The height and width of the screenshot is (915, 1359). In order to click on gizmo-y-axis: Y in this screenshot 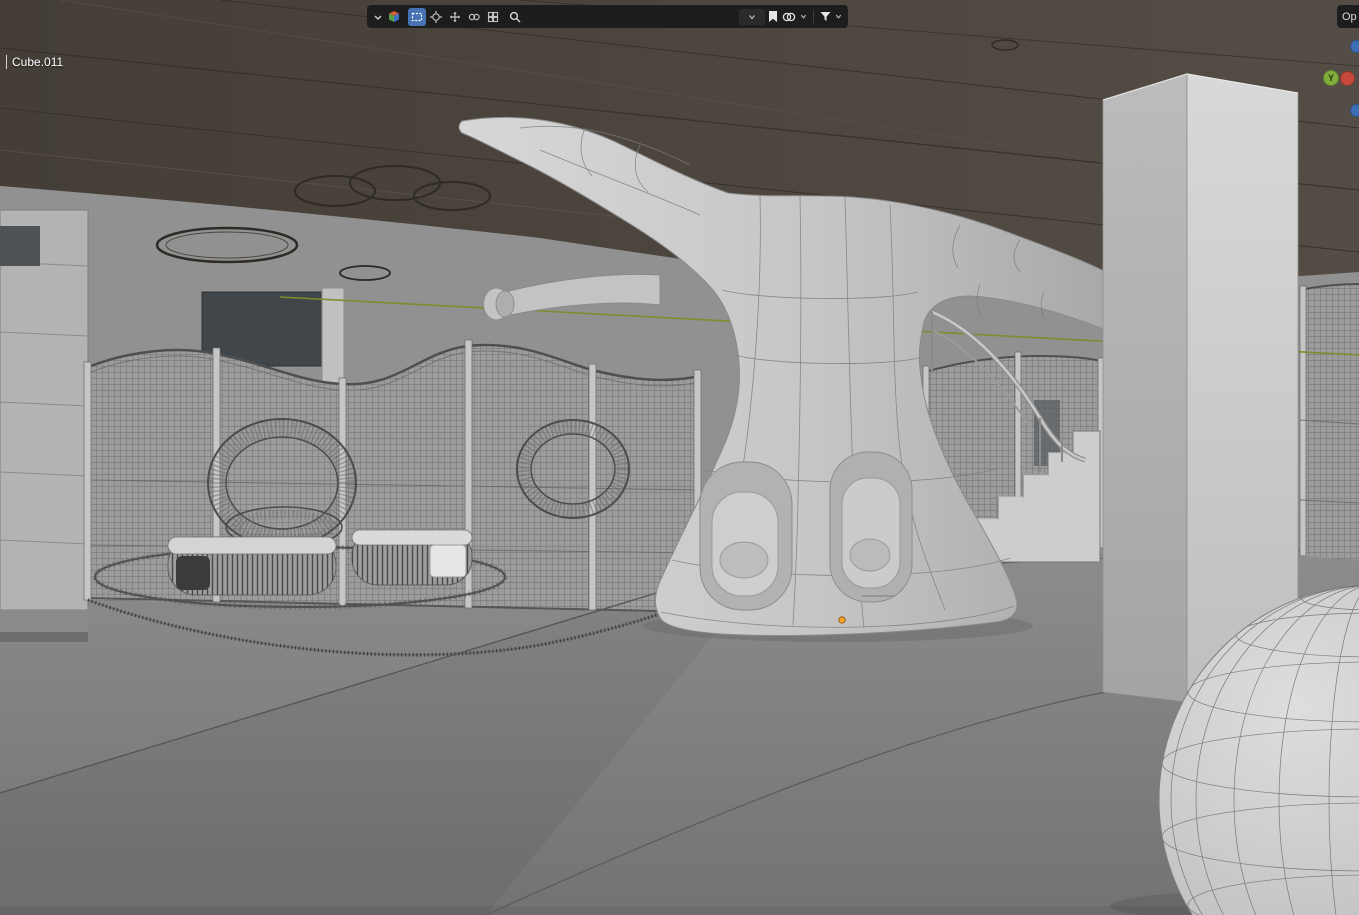, I will do `click(1331, 78)`.